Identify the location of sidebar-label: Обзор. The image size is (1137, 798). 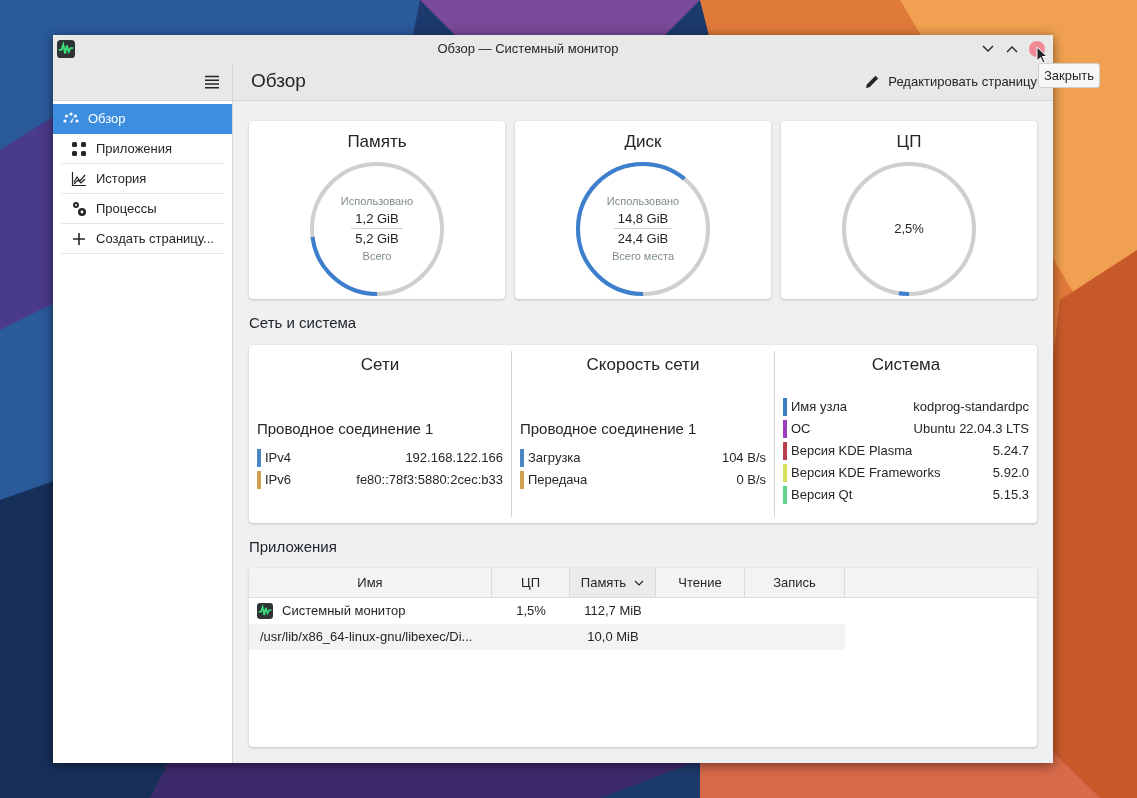
(107, 119).